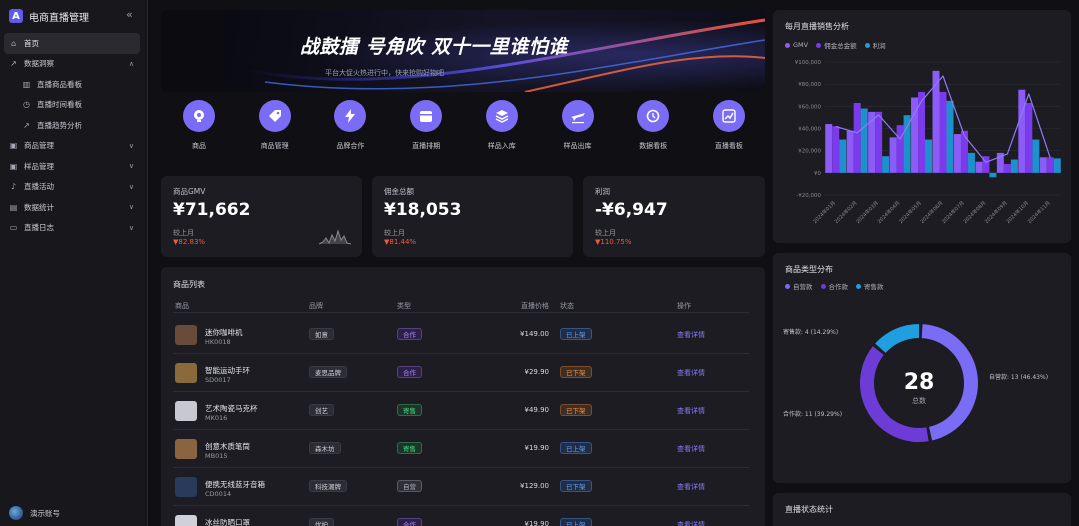 The image size is (1079, 526). Describe the element at coordinates (72, 166) in the screenshot. I see `sidebar-item: ▣ 样品管理 ∨` at that location.